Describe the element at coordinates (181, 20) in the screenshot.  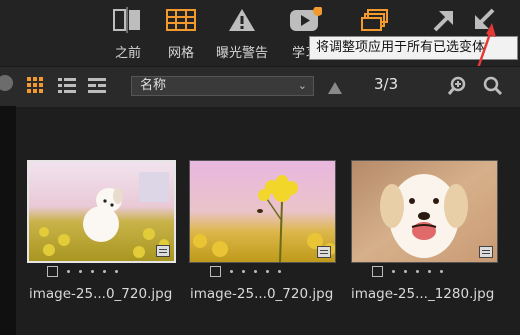
I see `grid-icon` at that location.